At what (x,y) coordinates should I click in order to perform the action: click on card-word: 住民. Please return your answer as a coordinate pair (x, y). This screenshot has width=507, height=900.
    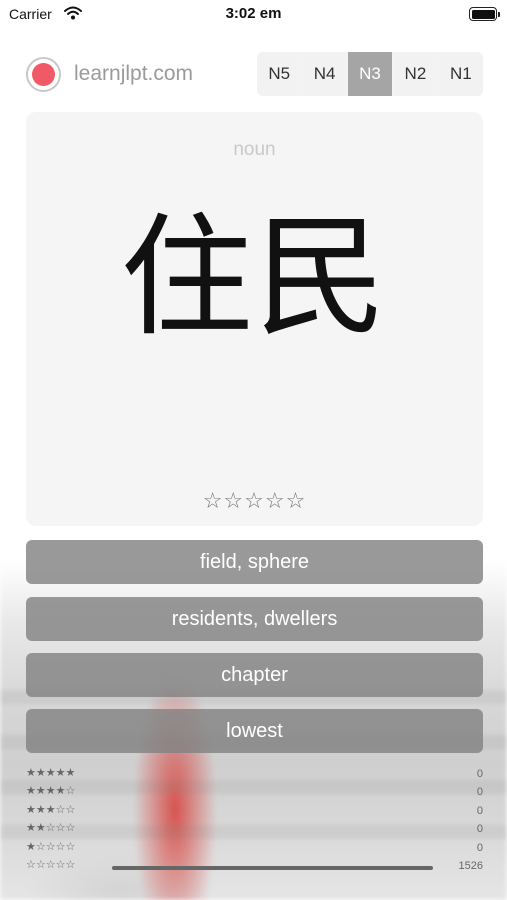
    Looking at the image, I should click on (254, 278).